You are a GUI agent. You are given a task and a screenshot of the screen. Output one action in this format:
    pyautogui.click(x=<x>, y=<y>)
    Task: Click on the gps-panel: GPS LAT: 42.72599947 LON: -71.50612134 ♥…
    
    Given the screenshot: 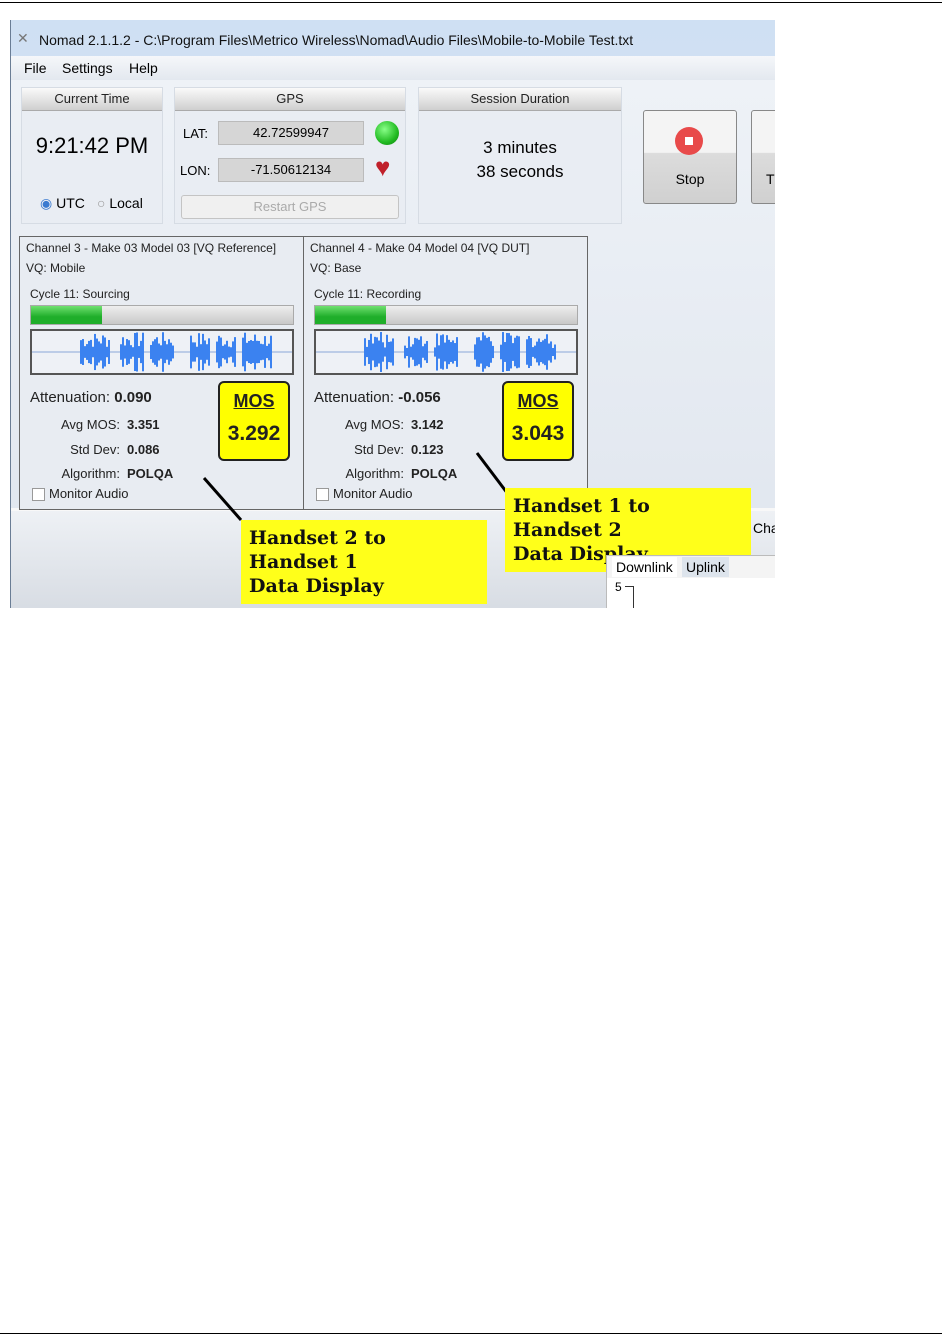 What is the action you would take?
    pyautogui.click(x=290, y=155)
    